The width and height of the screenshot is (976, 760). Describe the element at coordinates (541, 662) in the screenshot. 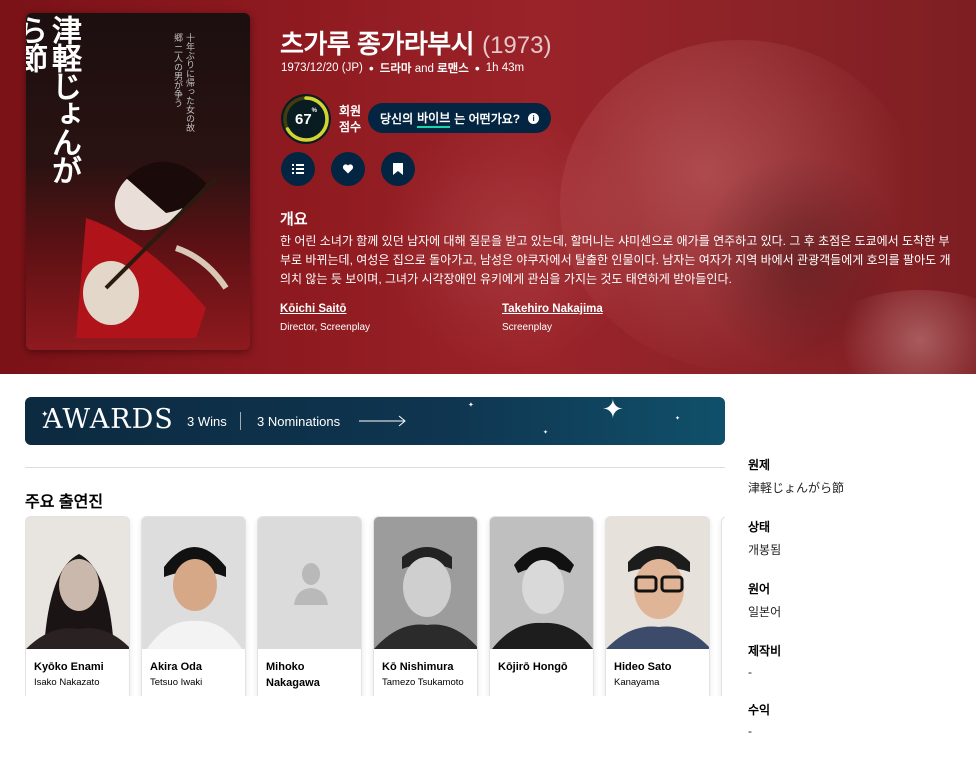

I see `cast-name: Kōjirō Hongō` at that location.